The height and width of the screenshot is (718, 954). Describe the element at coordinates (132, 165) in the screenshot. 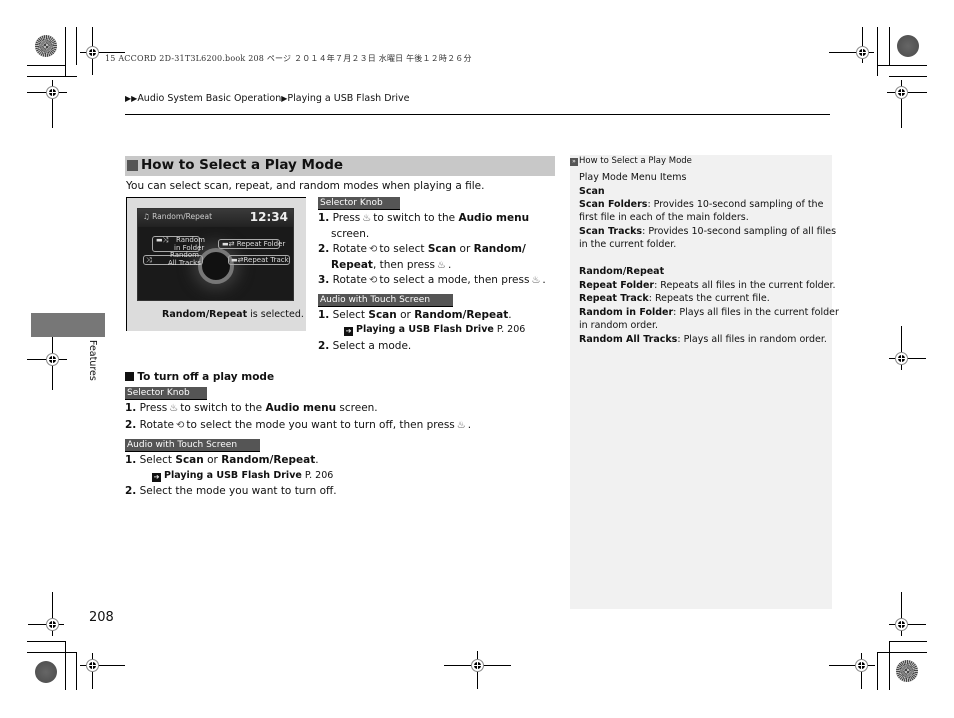

I see `section-square-icon` at that location.